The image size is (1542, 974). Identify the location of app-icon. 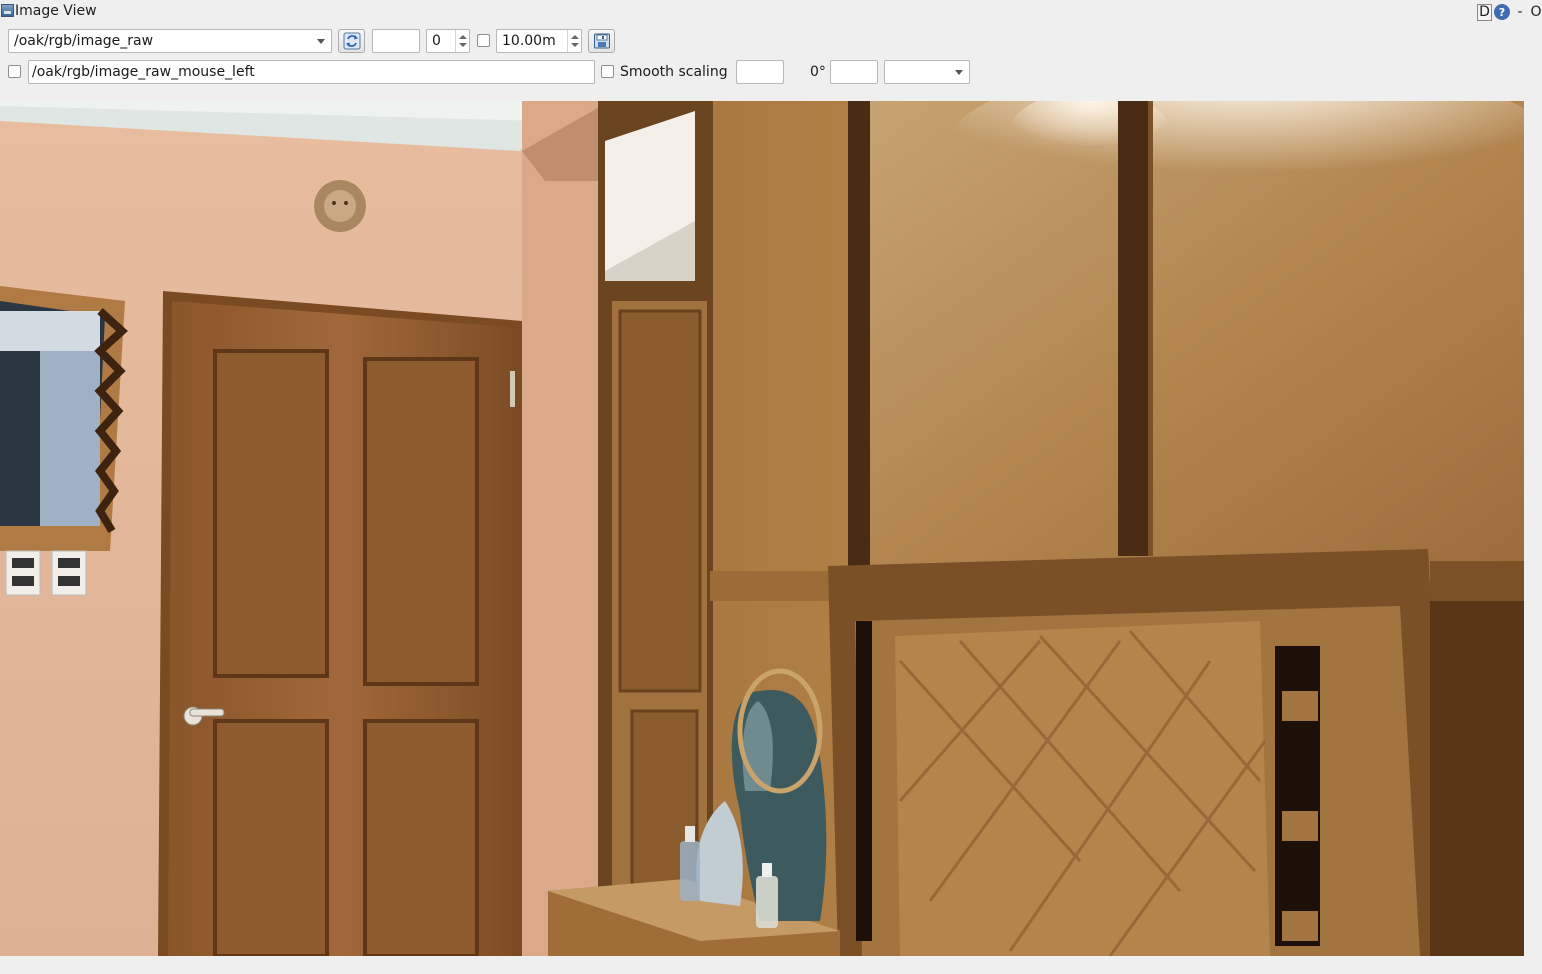
(7, 10).